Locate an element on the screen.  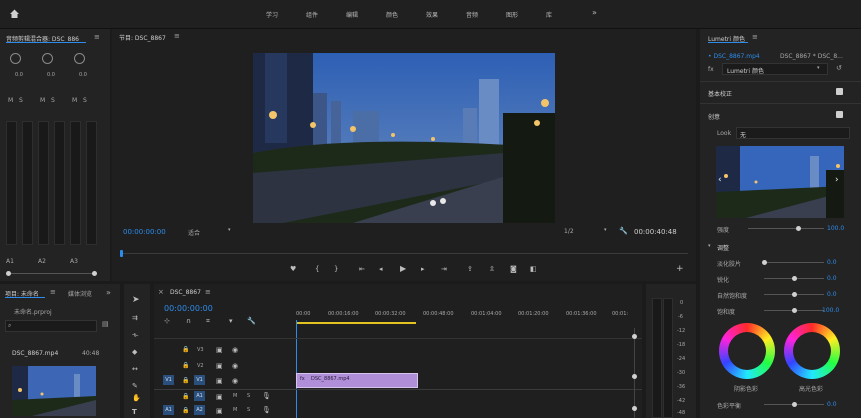
tab-graphics: 图形 is located at coordinates (512, 14).